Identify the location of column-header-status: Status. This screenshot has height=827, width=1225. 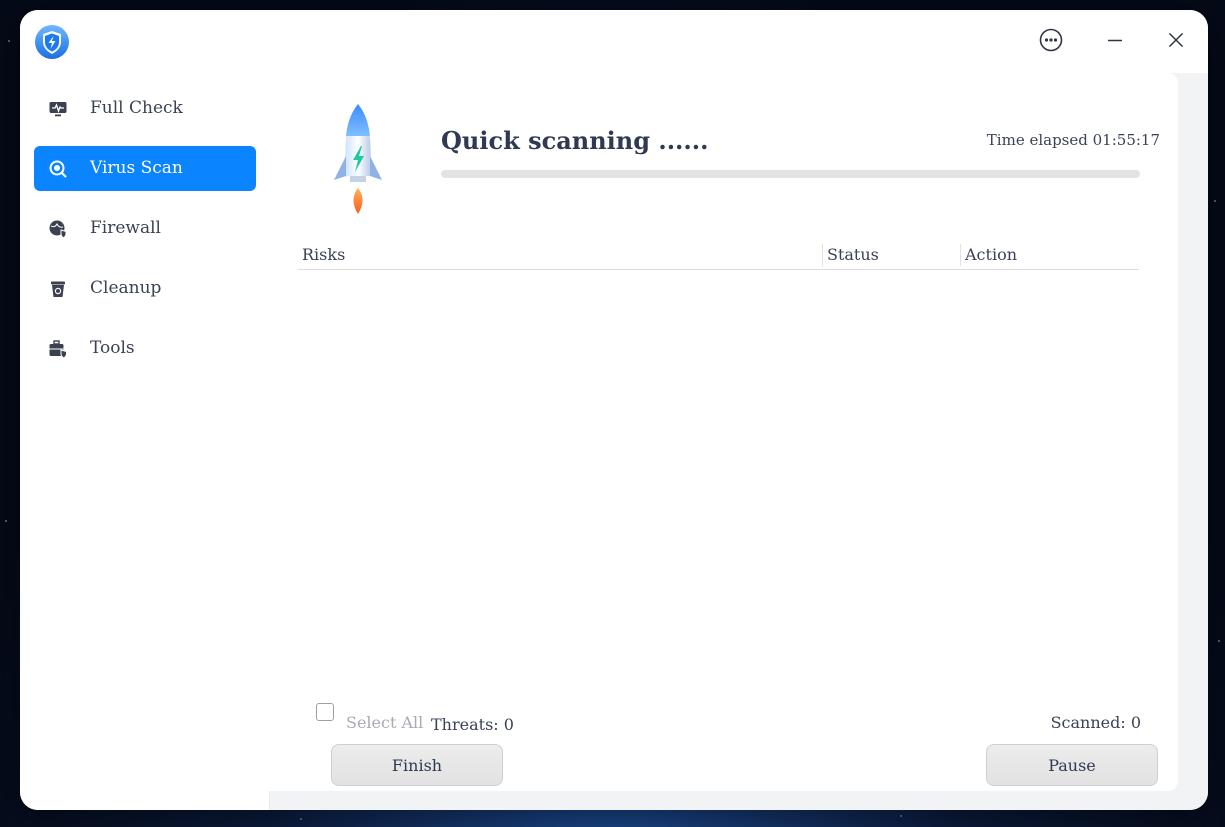
(853, 254).